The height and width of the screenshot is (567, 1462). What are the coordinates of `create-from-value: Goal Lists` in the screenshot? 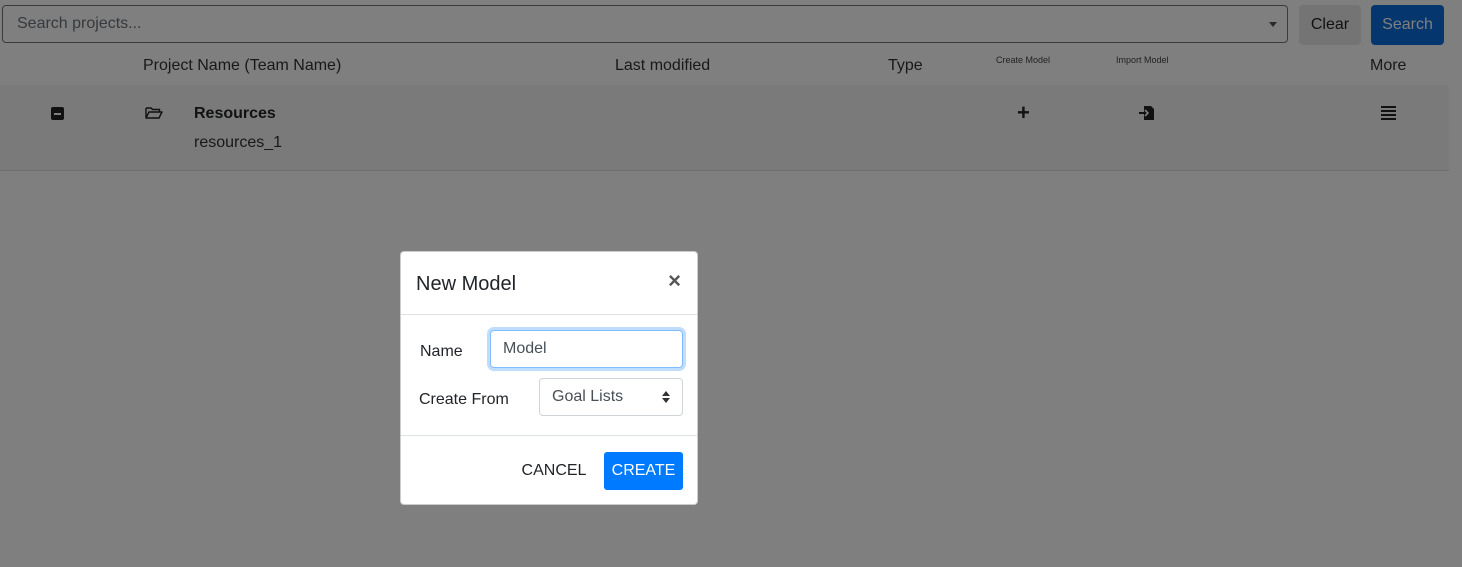 It's located at (588, 396).